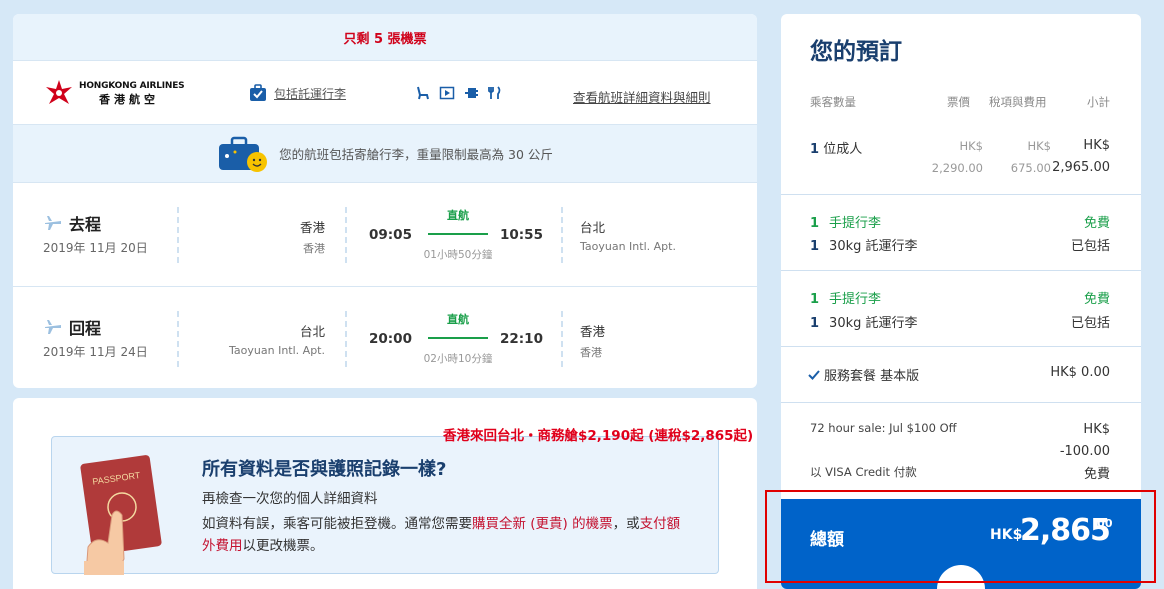 The height and width of the screenshot is (589, 1164). What do you see at coordinates (258, 92) in the screenshot?
I see `suitcase-check-icon` at bounding box center [258, 92].